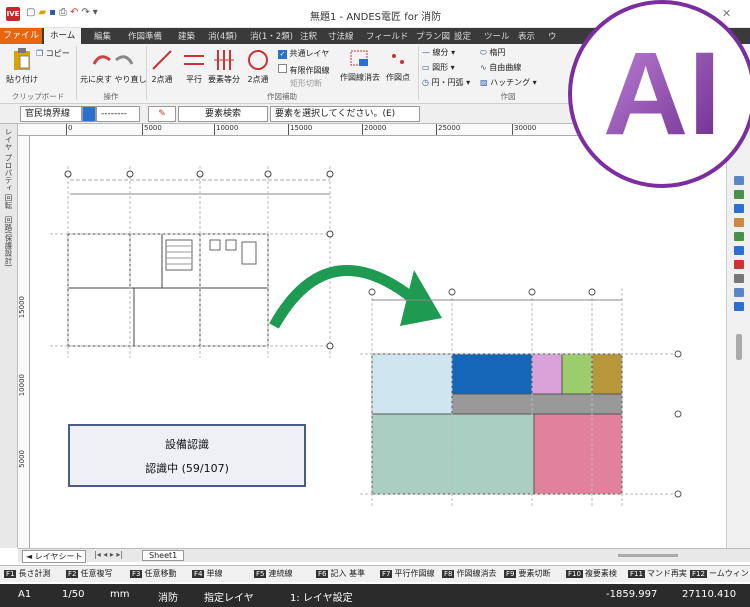  I want to click on parallel-button: 平行, so click(194, 66).